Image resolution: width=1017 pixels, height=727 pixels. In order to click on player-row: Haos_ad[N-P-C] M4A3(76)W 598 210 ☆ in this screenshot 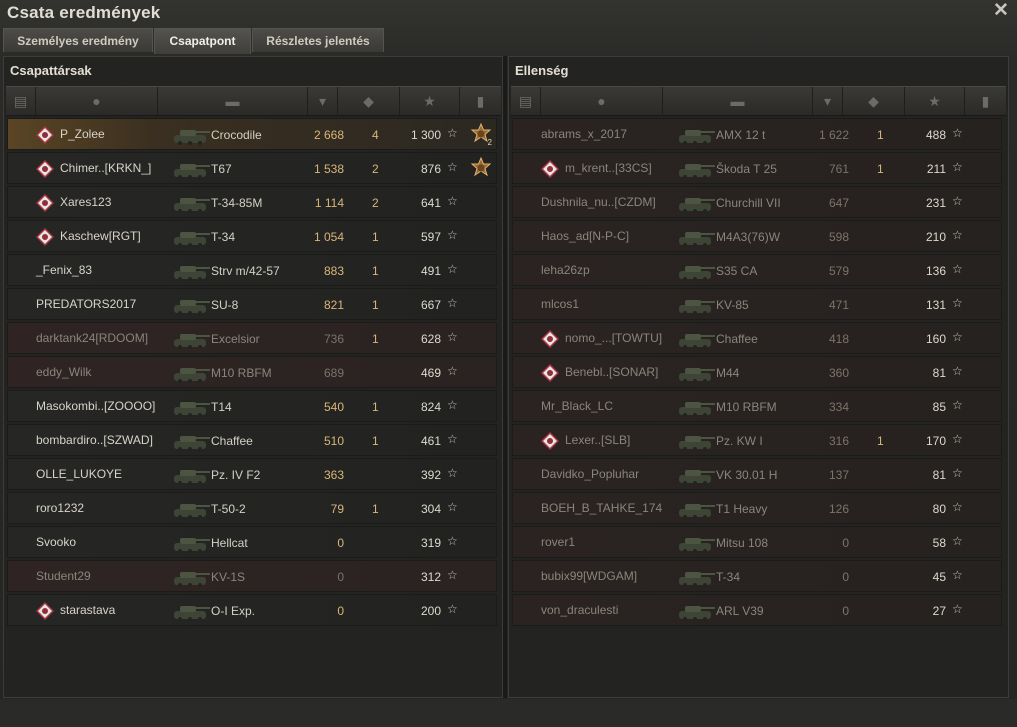, I will do `click(757, 236)`.